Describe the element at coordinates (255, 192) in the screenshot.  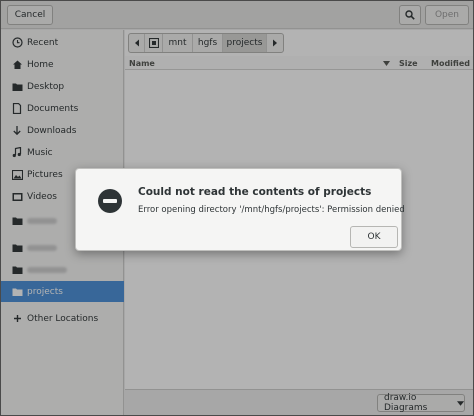
I see `dialog-title: Could not read the contents of projects` at that location.